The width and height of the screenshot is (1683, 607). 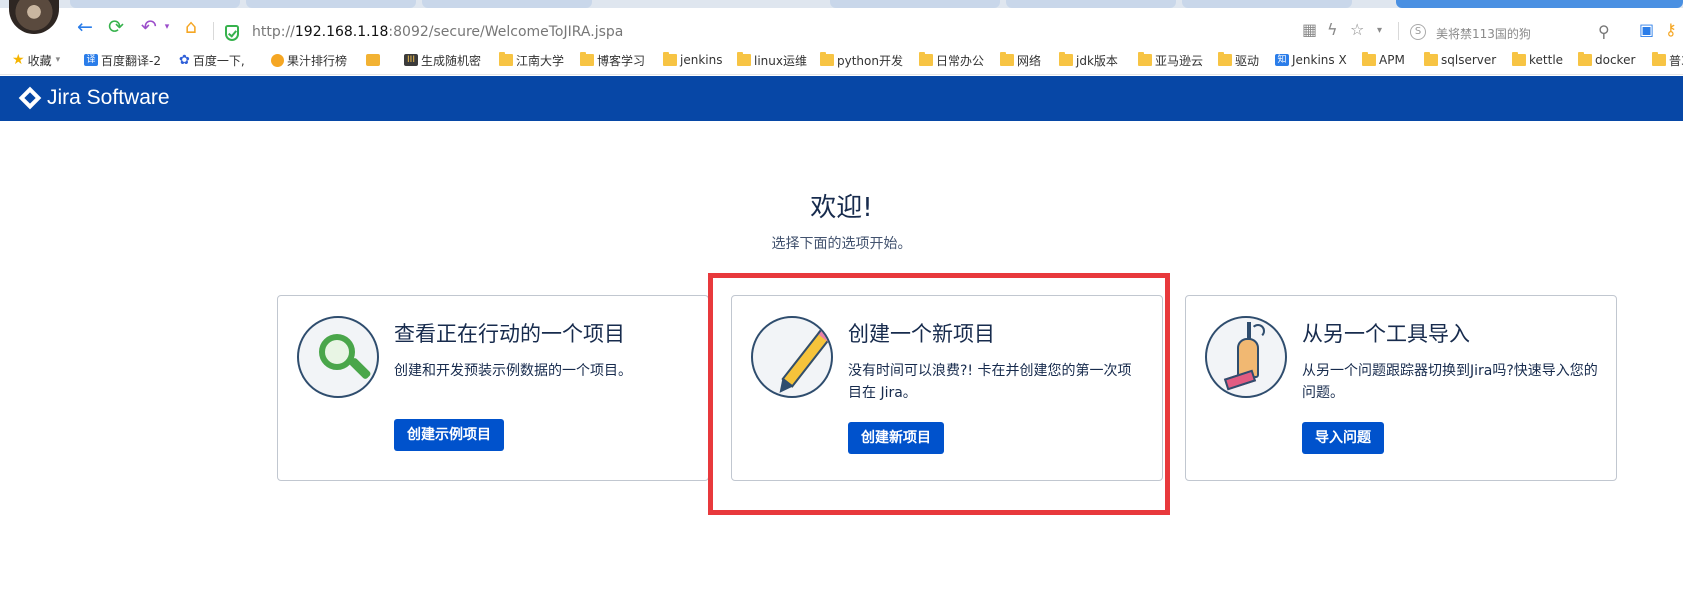 I want to click on bookmark-item: jenkins, so click(x=692, y=60).